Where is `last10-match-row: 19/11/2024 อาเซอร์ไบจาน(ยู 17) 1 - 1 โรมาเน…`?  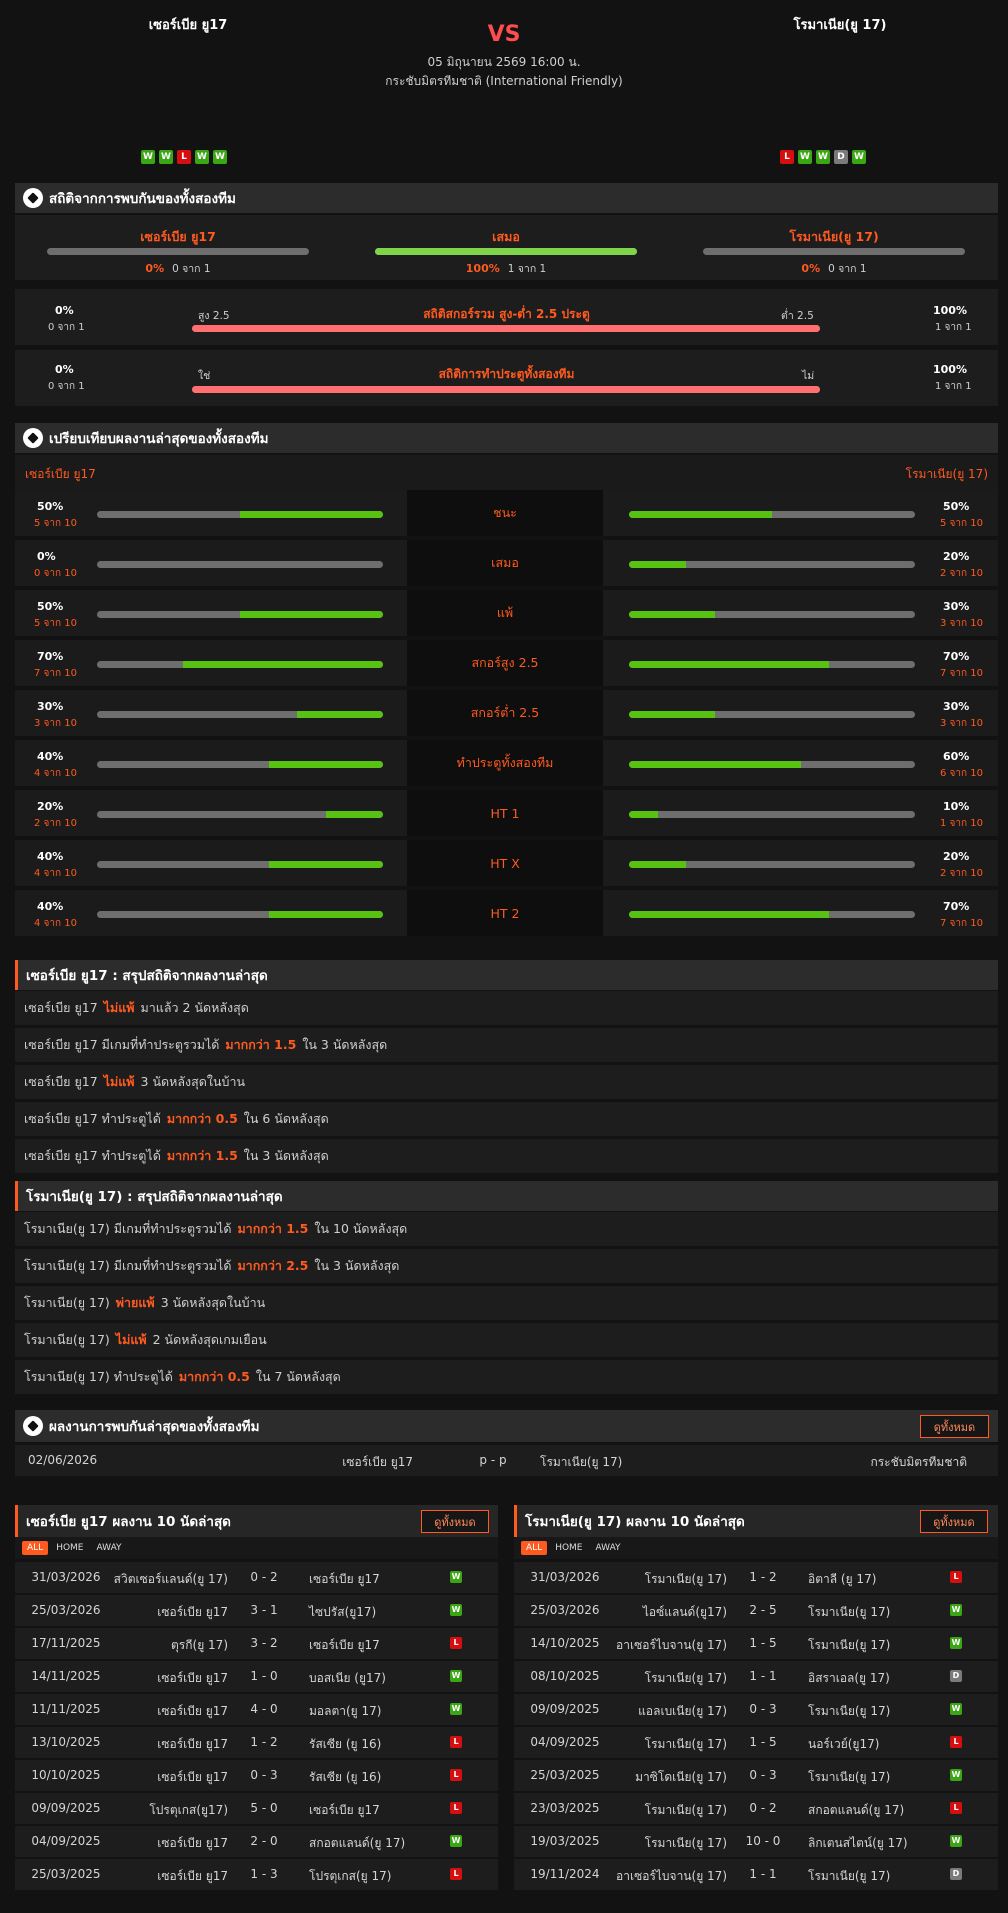 last10-match-row: 19/11/2024 อาเซอร์ไบจาน(ยู 17) 1 - 1 โรมาเน… is located at coordinates (756, 1874).